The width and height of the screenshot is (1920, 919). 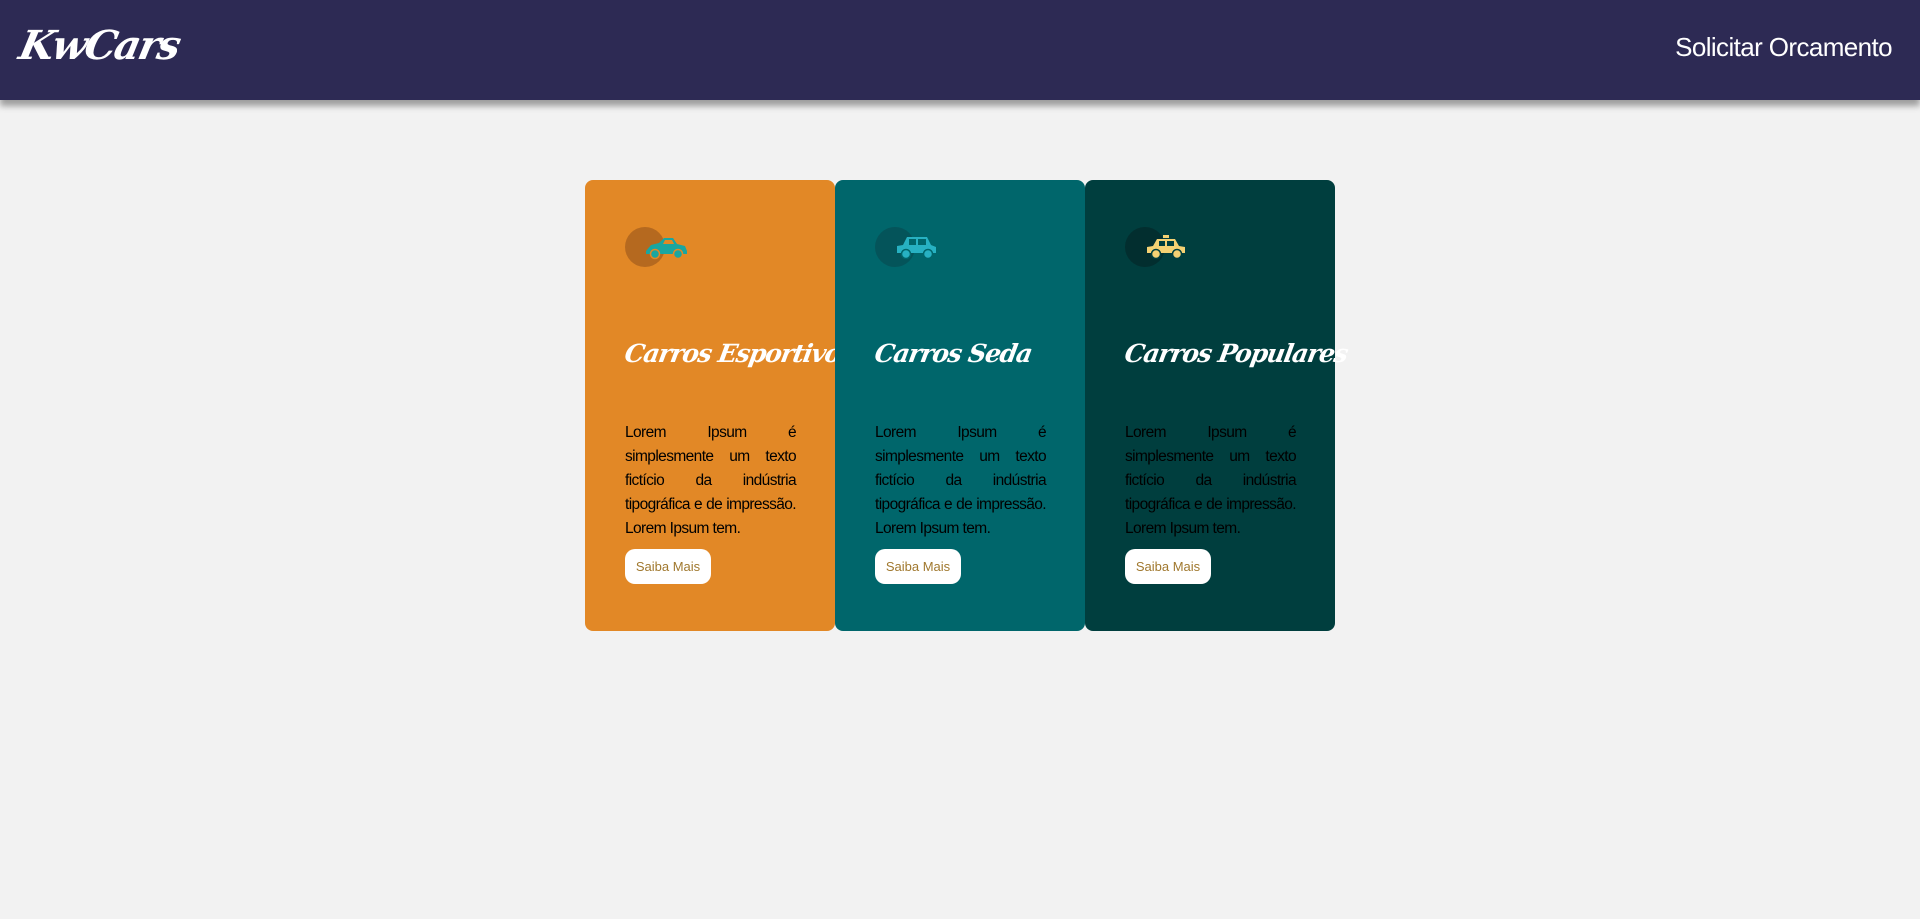 I want to click on suv-icon, so click(x=910, y=247).